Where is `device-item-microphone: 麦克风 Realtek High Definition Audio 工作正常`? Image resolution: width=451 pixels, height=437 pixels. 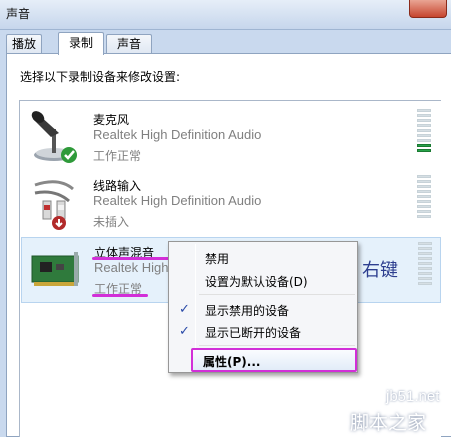 device-item-microphone: 麦克风 Realtek High Definition Audio 工作正常 is located at coordinates (231, 138).